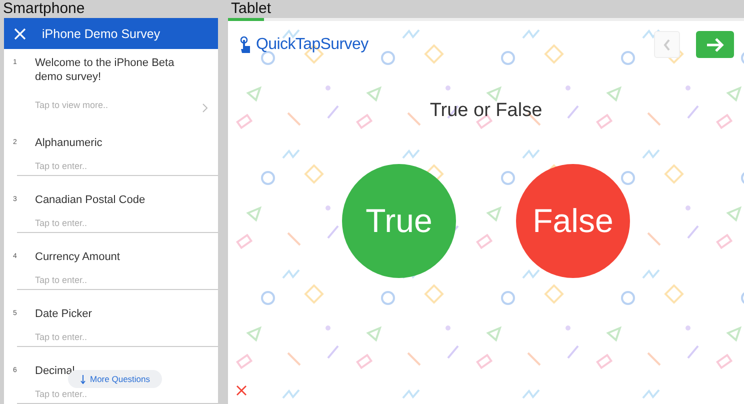 The height and width of the screenshot is (404, 744). Describe the element at coordinates (90, 200) in the screenshot. I see `question-title: Canadian Postal Code` at that location.